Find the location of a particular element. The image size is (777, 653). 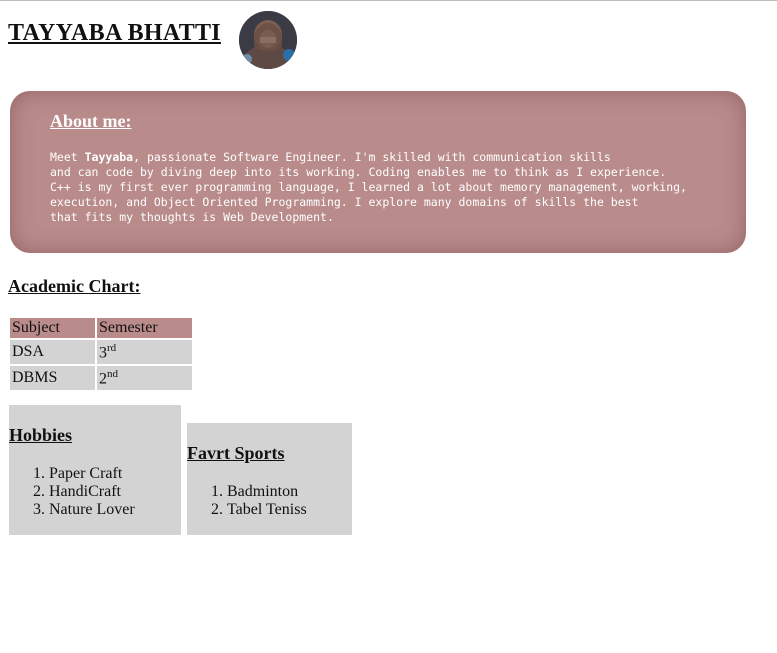

semester-number: 3 is located at coordinates (103, 353).